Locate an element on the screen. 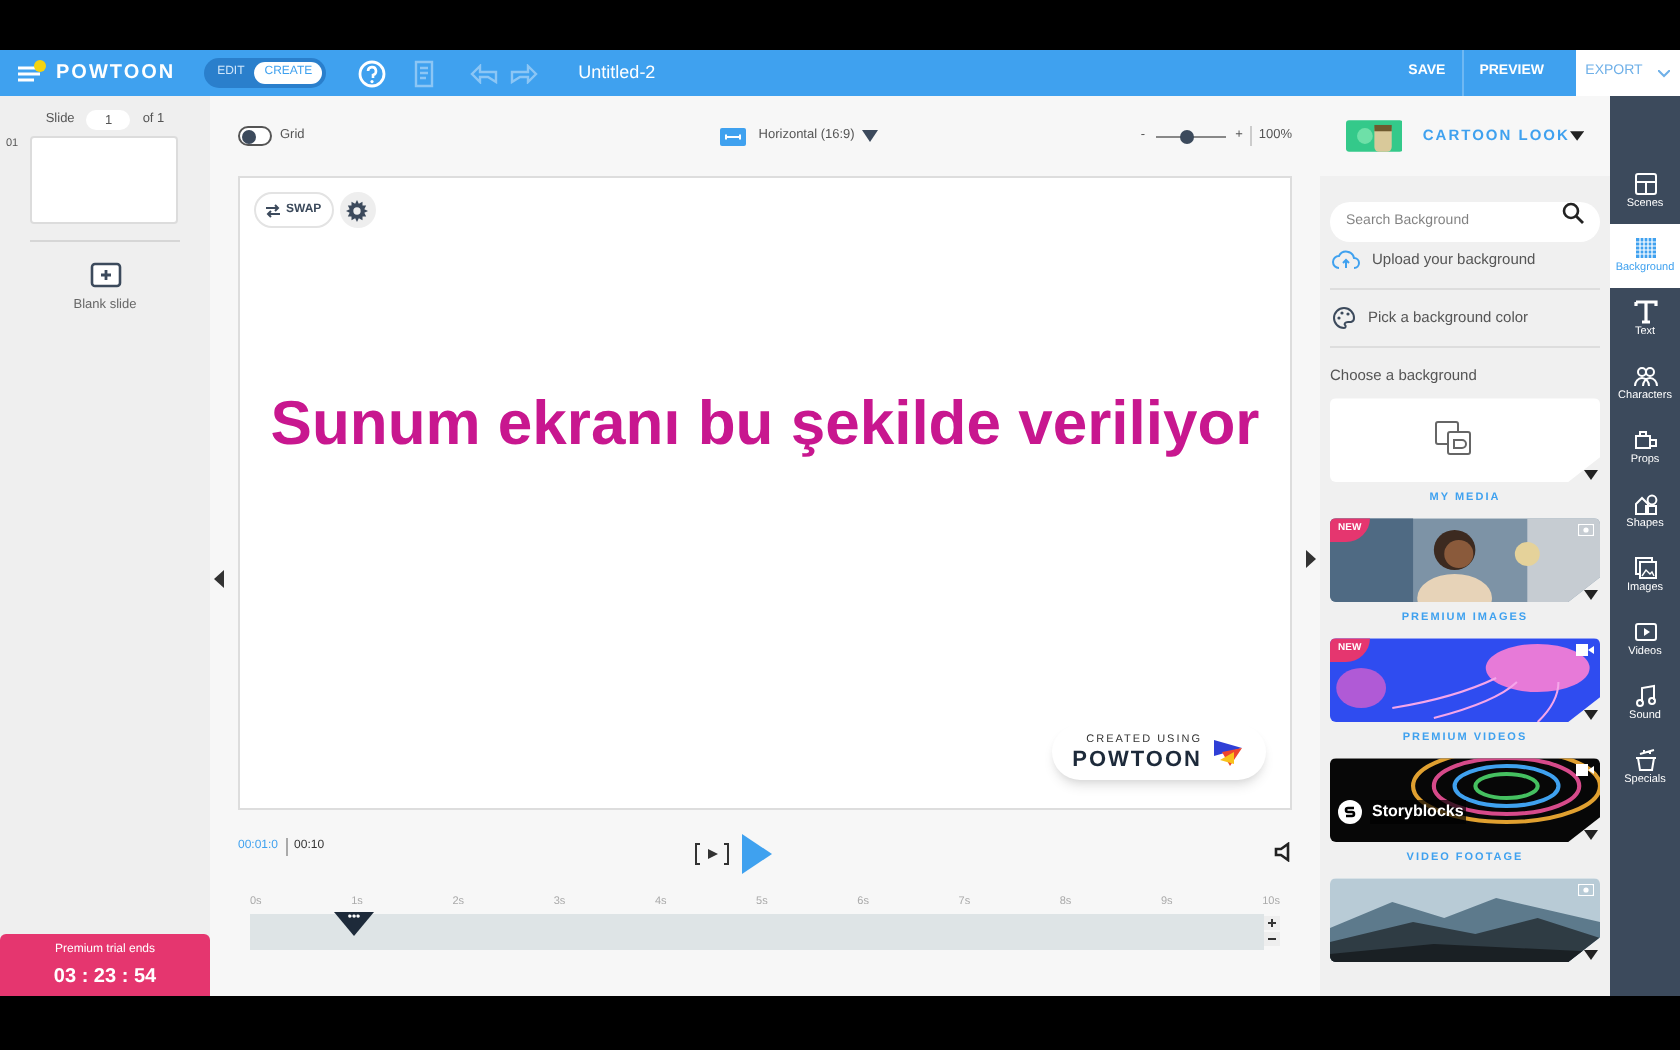 This screenshot has width=1680, height=1050. timeline-zoom-out-icon is located at coordinates (1272, 939).